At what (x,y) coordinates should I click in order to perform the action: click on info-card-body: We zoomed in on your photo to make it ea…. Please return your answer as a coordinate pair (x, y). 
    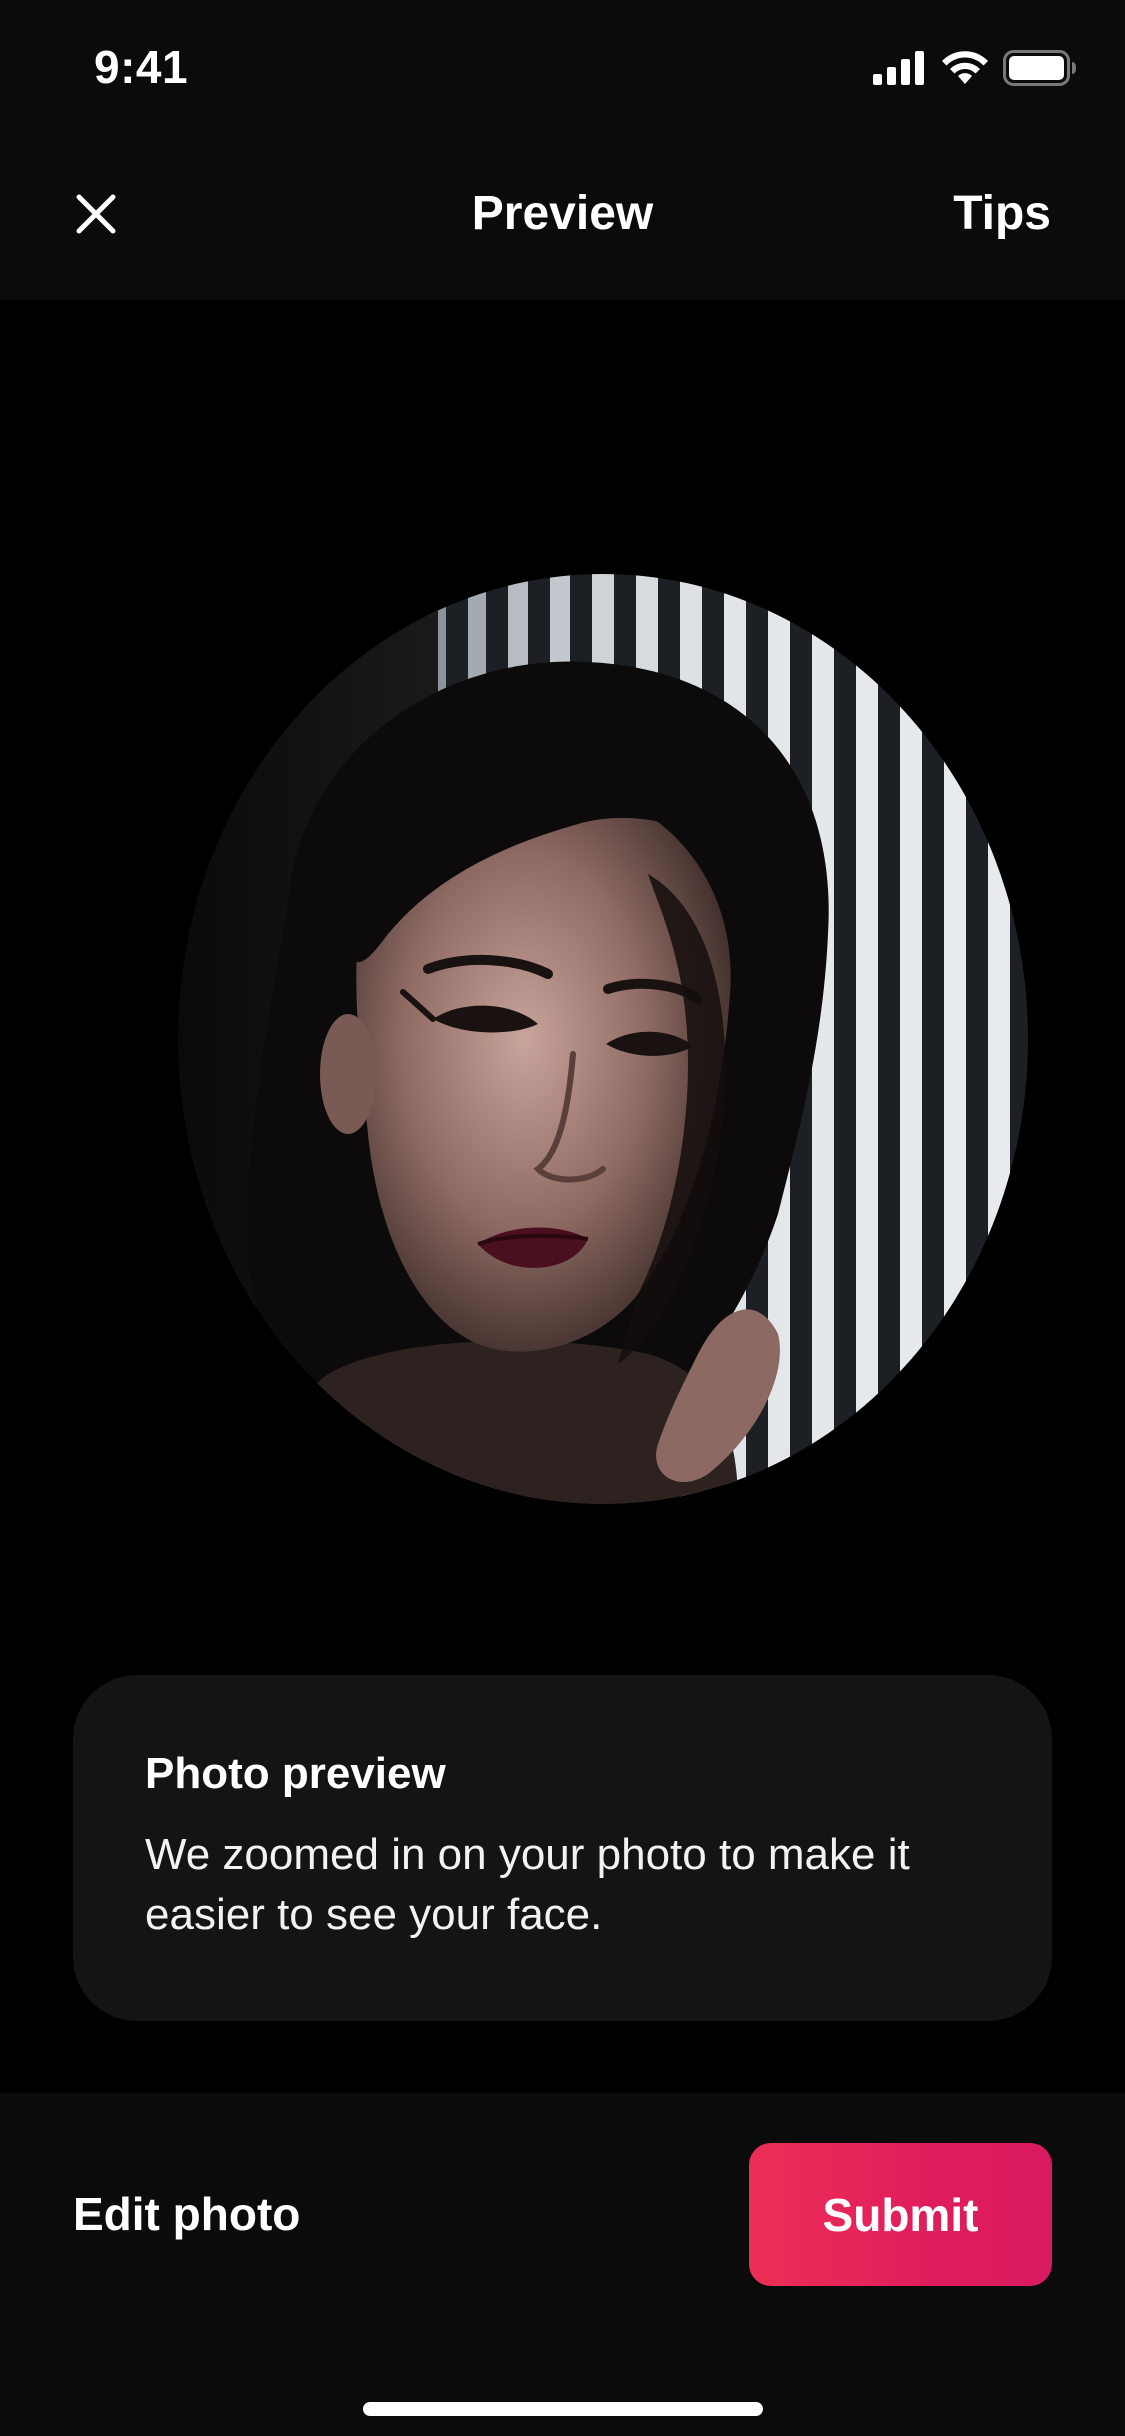
    Looking at the image, I should click on (527, 1884).